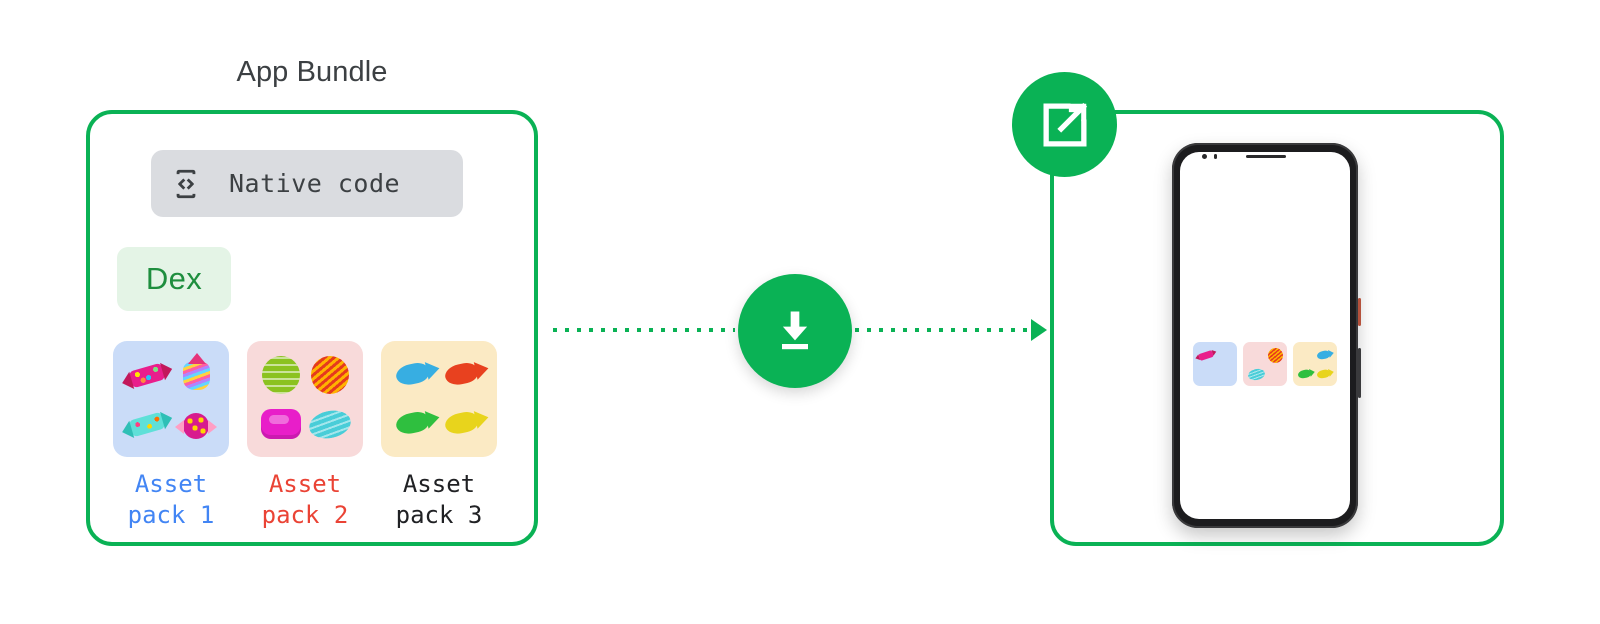 The height and width of the screenshot is (624, 1600). I want to click on phone-device, so click(1266, 335).